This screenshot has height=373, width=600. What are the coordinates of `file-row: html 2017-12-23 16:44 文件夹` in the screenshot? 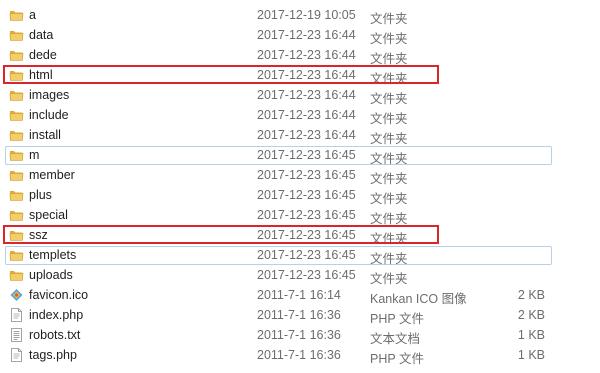 It's located at (300, 75).